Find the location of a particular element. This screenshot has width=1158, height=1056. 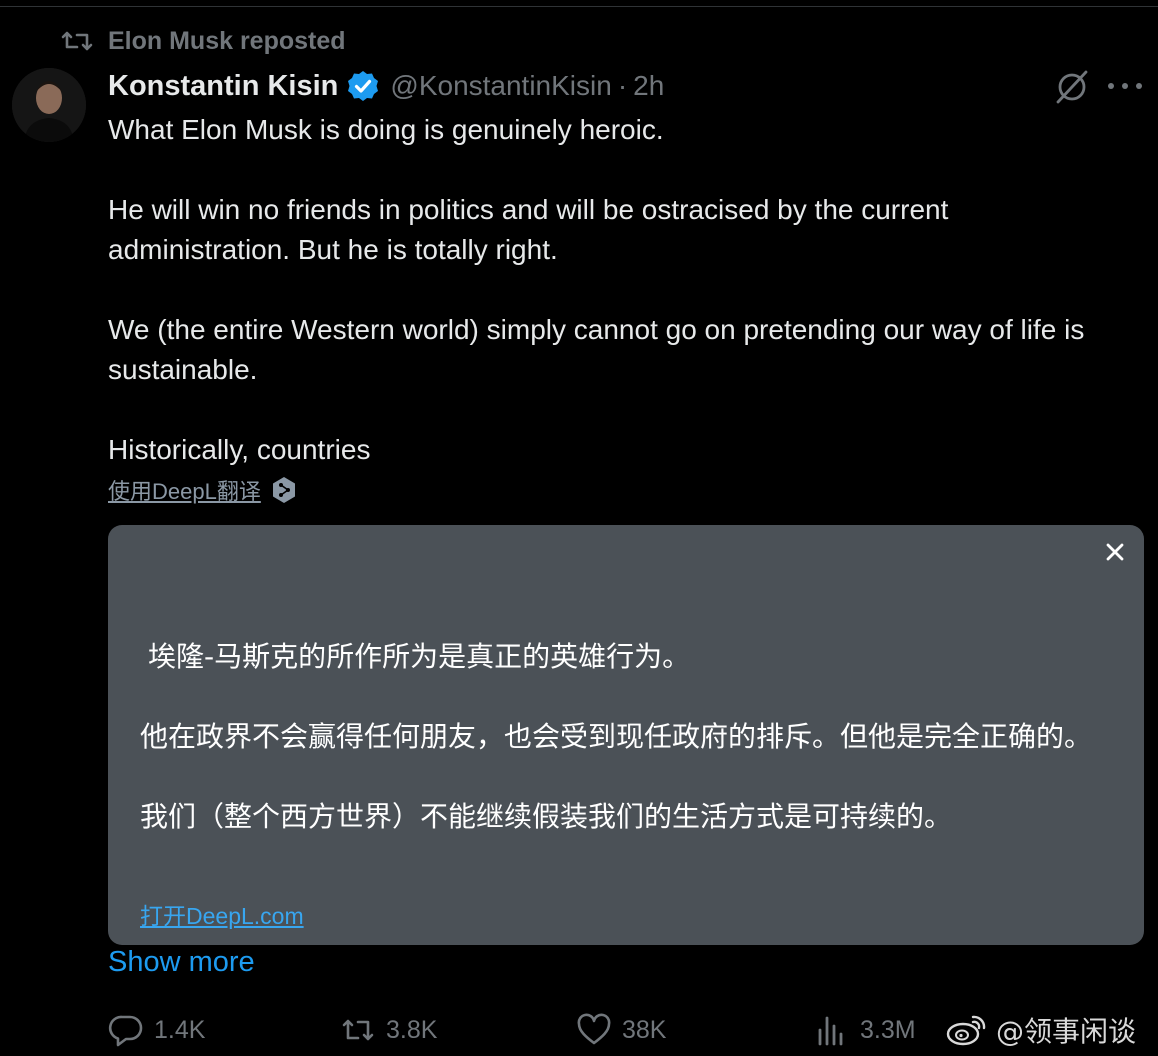

avatar is located at coordinates (49, 105).